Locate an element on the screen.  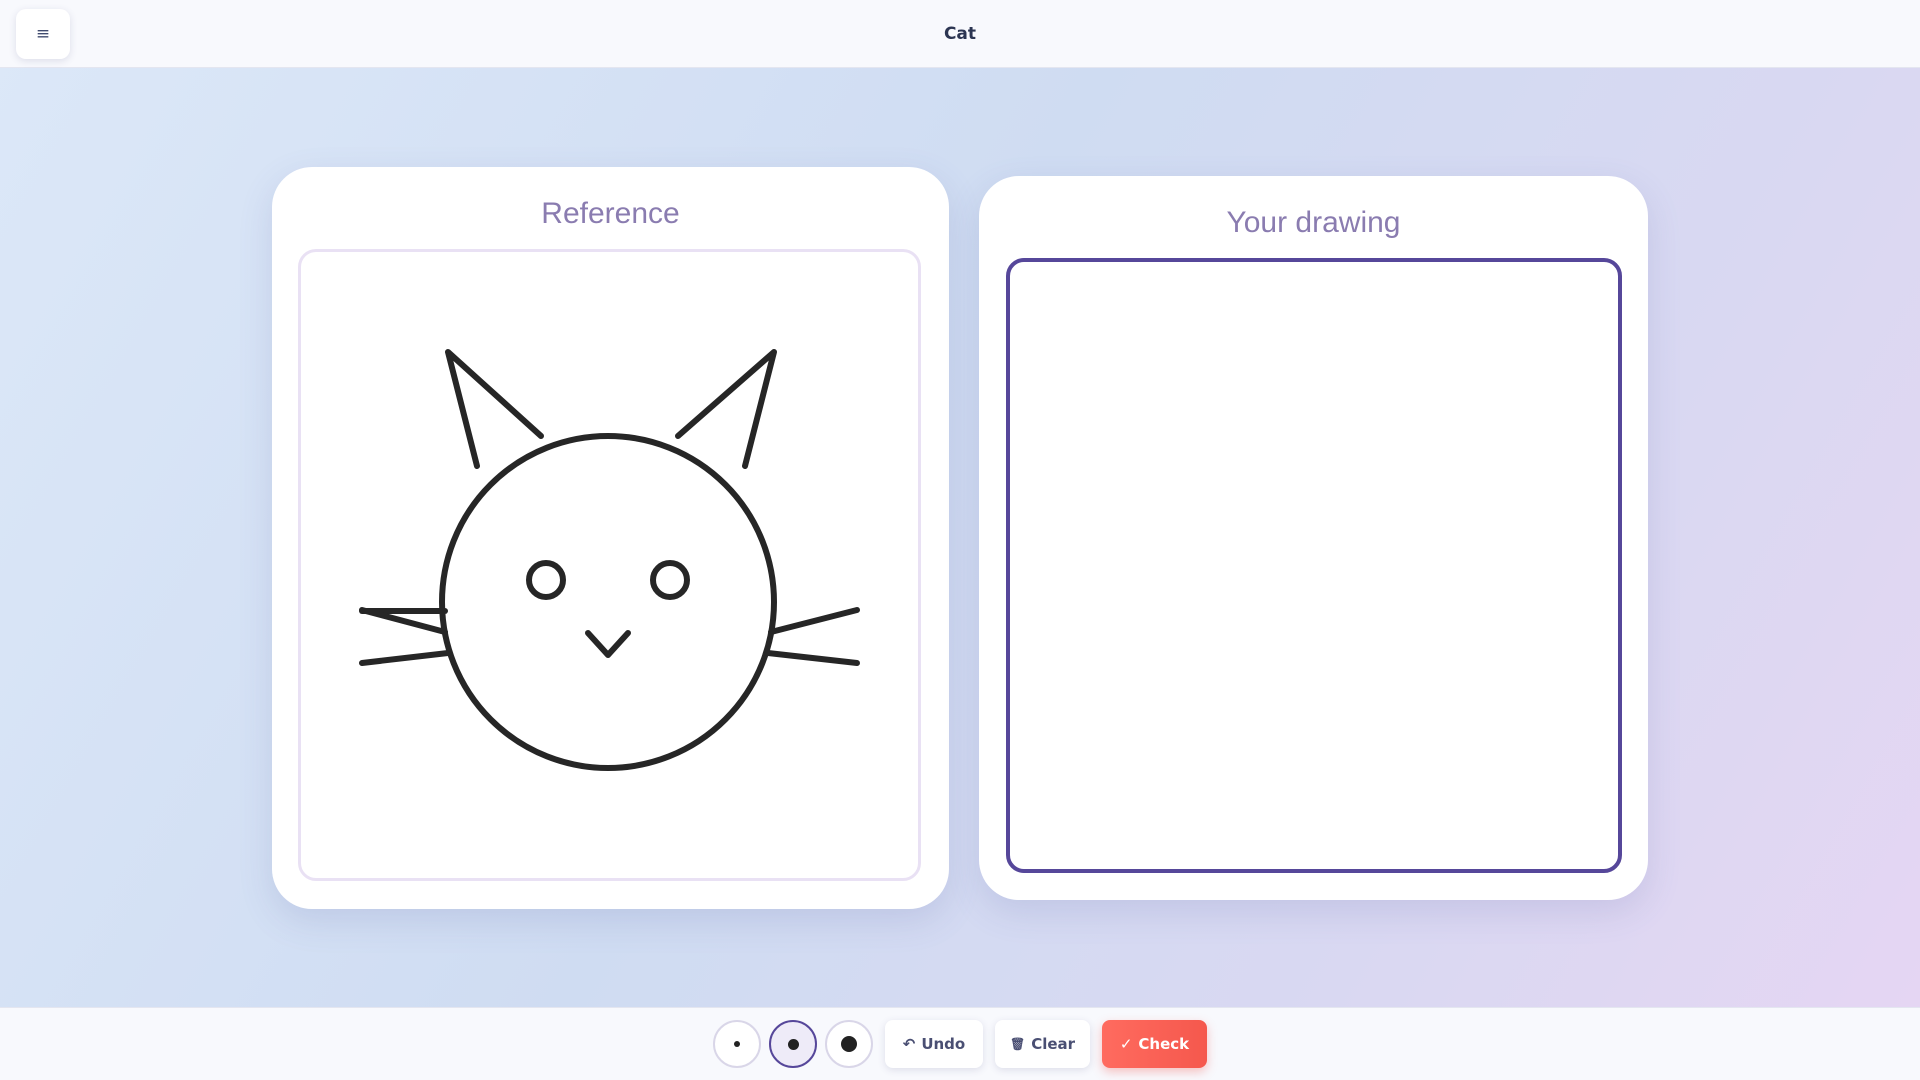
cat-whisker-right-bottom is located at coordinates (812, 658).